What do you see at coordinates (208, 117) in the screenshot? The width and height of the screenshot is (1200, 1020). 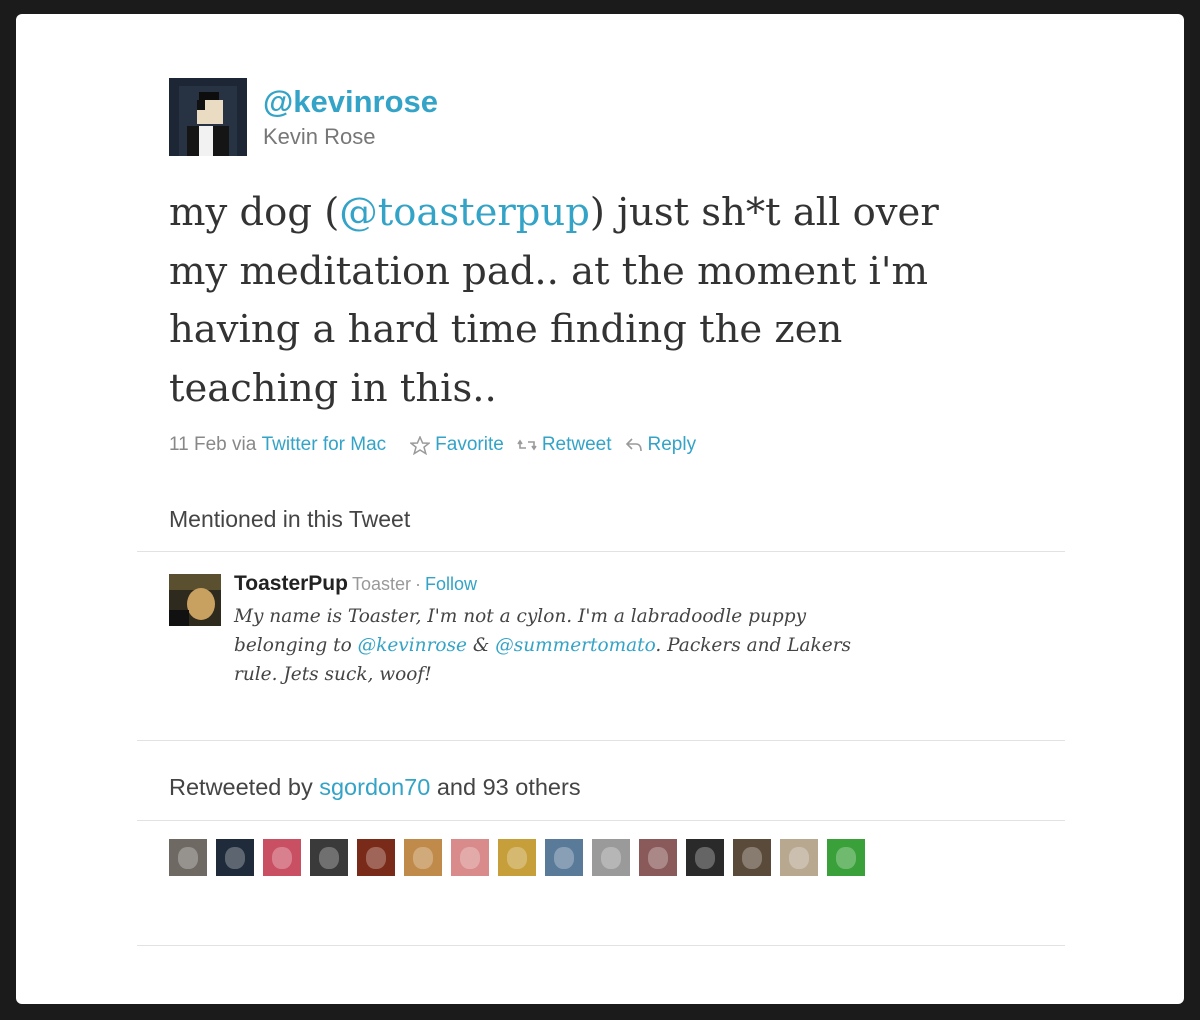 I see `user-avatar` at bounding box center [208, 117].